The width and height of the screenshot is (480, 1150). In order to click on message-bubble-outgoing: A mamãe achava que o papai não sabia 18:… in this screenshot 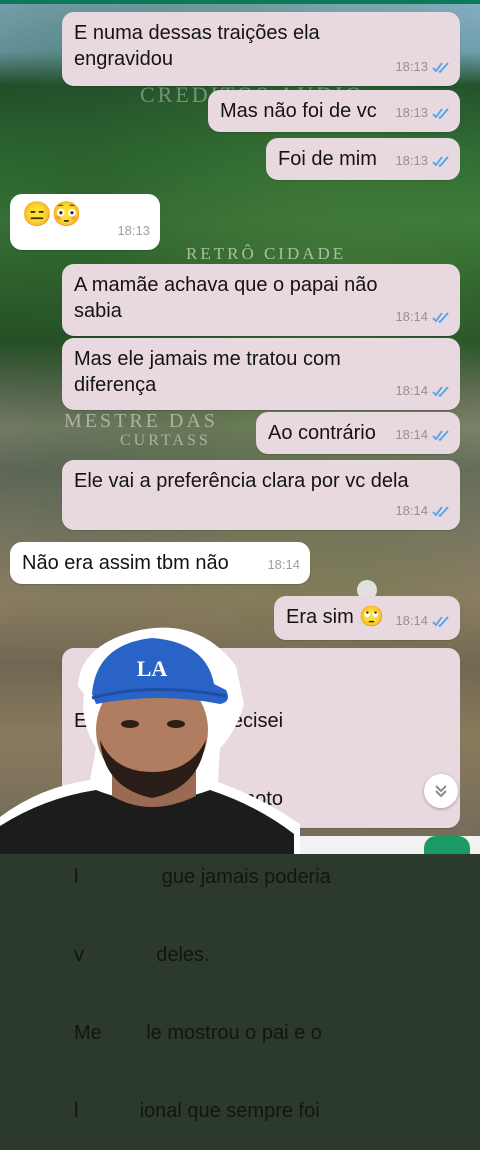, I will do `click(261, 300)`.